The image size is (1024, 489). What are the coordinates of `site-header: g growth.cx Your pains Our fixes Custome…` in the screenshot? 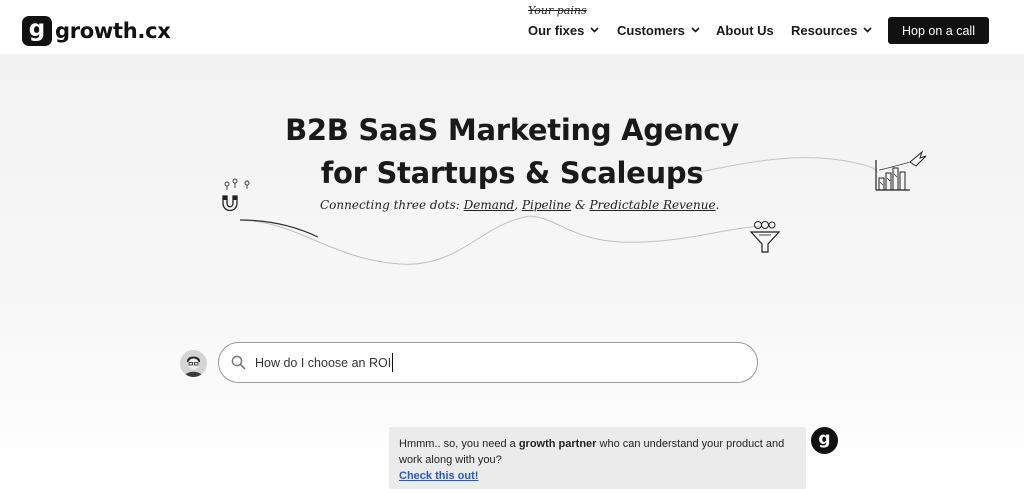 It's located at (512, 27).